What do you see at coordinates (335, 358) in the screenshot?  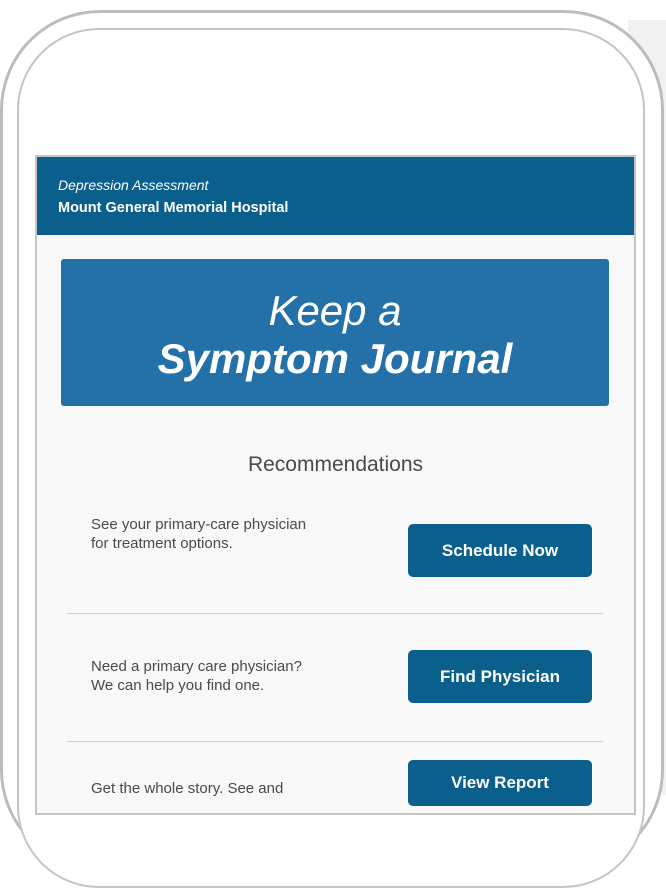 I see `banner-line-2: Symptom Journal` at bounding box center [335, 358].